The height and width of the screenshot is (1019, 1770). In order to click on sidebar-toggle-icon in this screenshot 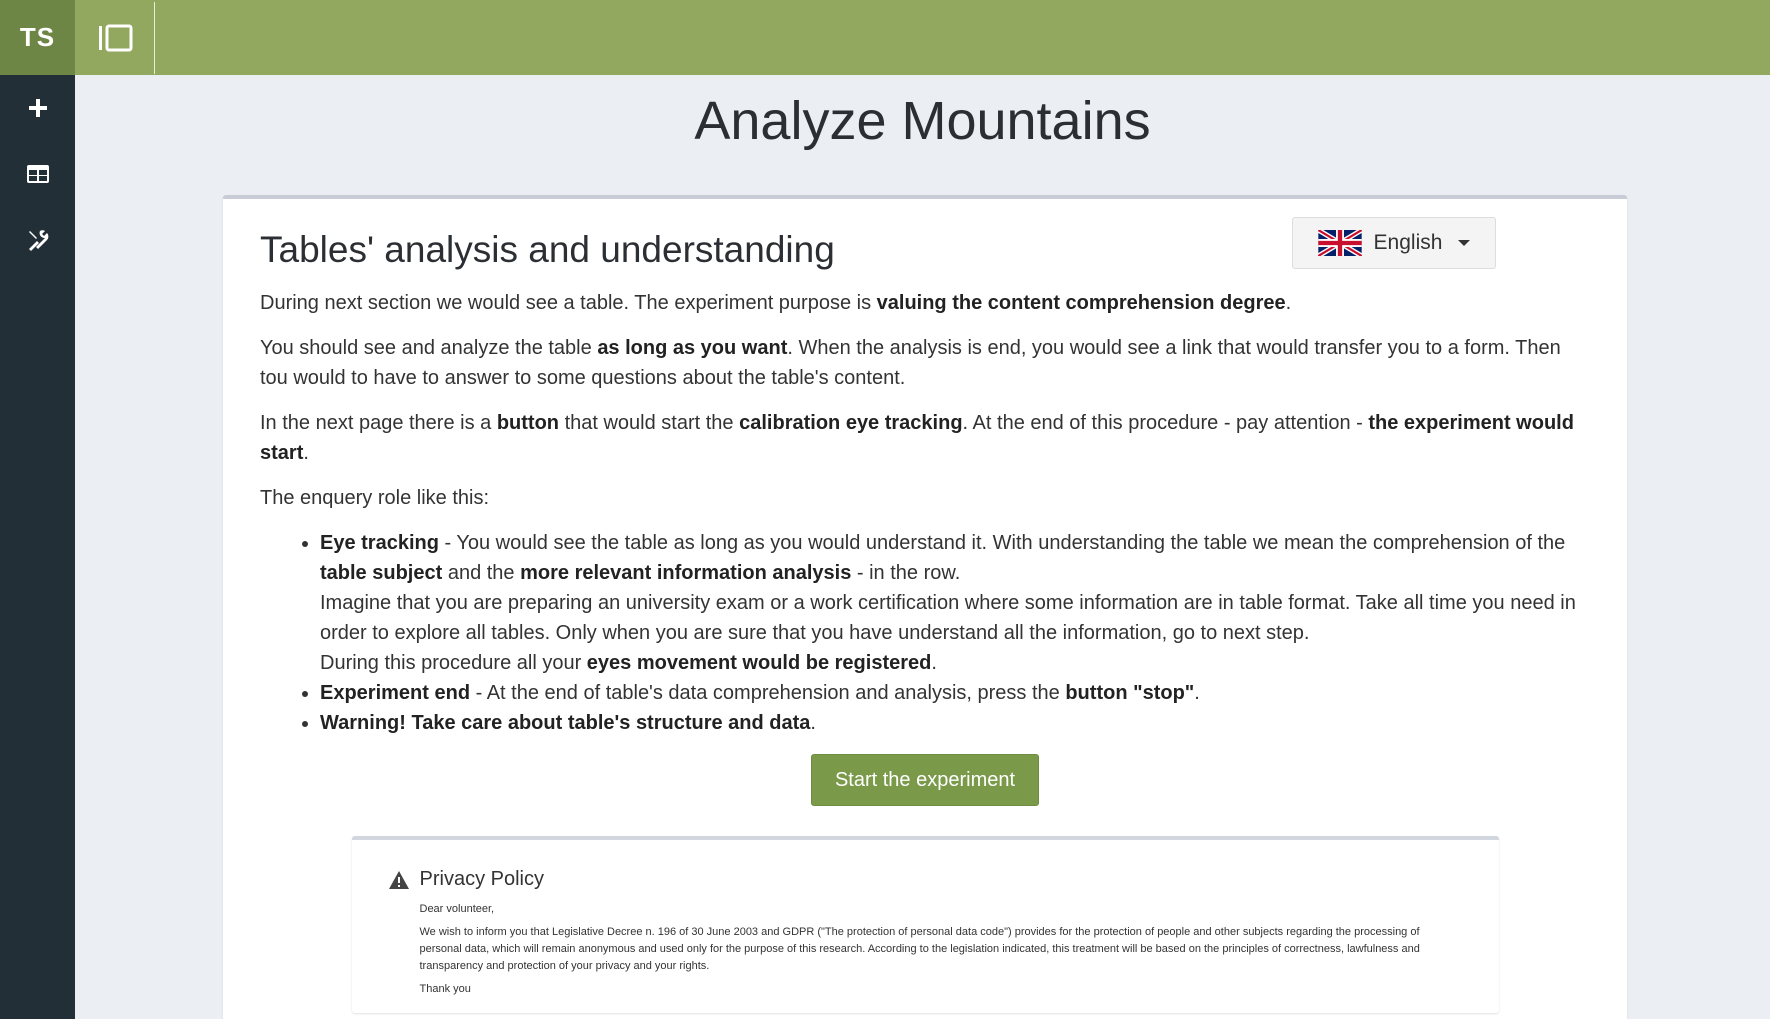, I will do `click(115, 37)`.